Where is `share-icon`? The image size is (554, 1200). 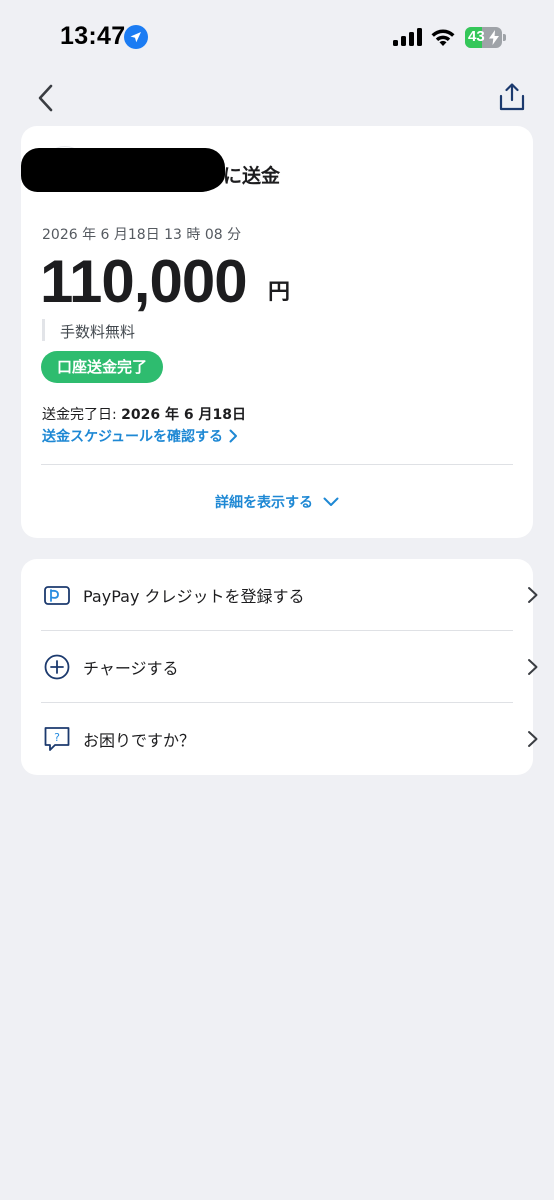
share-icon is located at coordinates (512, 97).